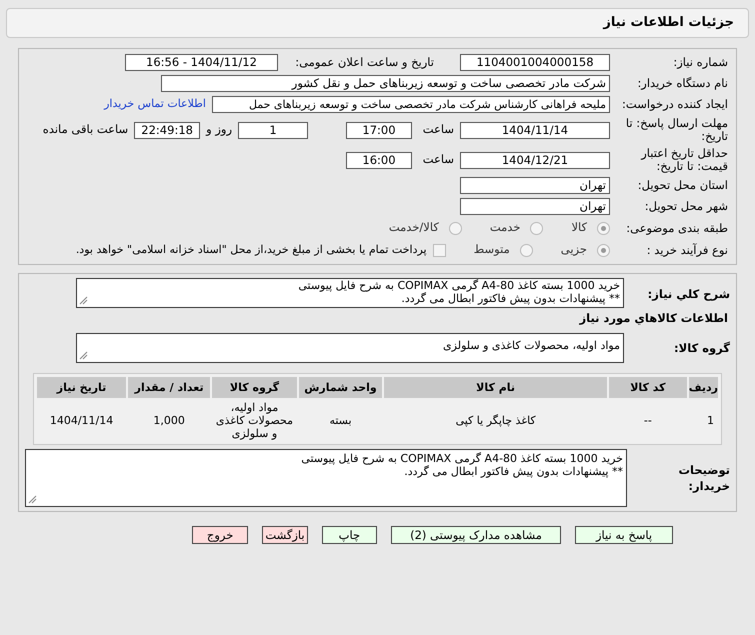 The height and width of the screenshot is (635, 755). Describe the element at coordinates (379, 160) in the screenshot. I see `validity-time-field: 16:00` at that location.